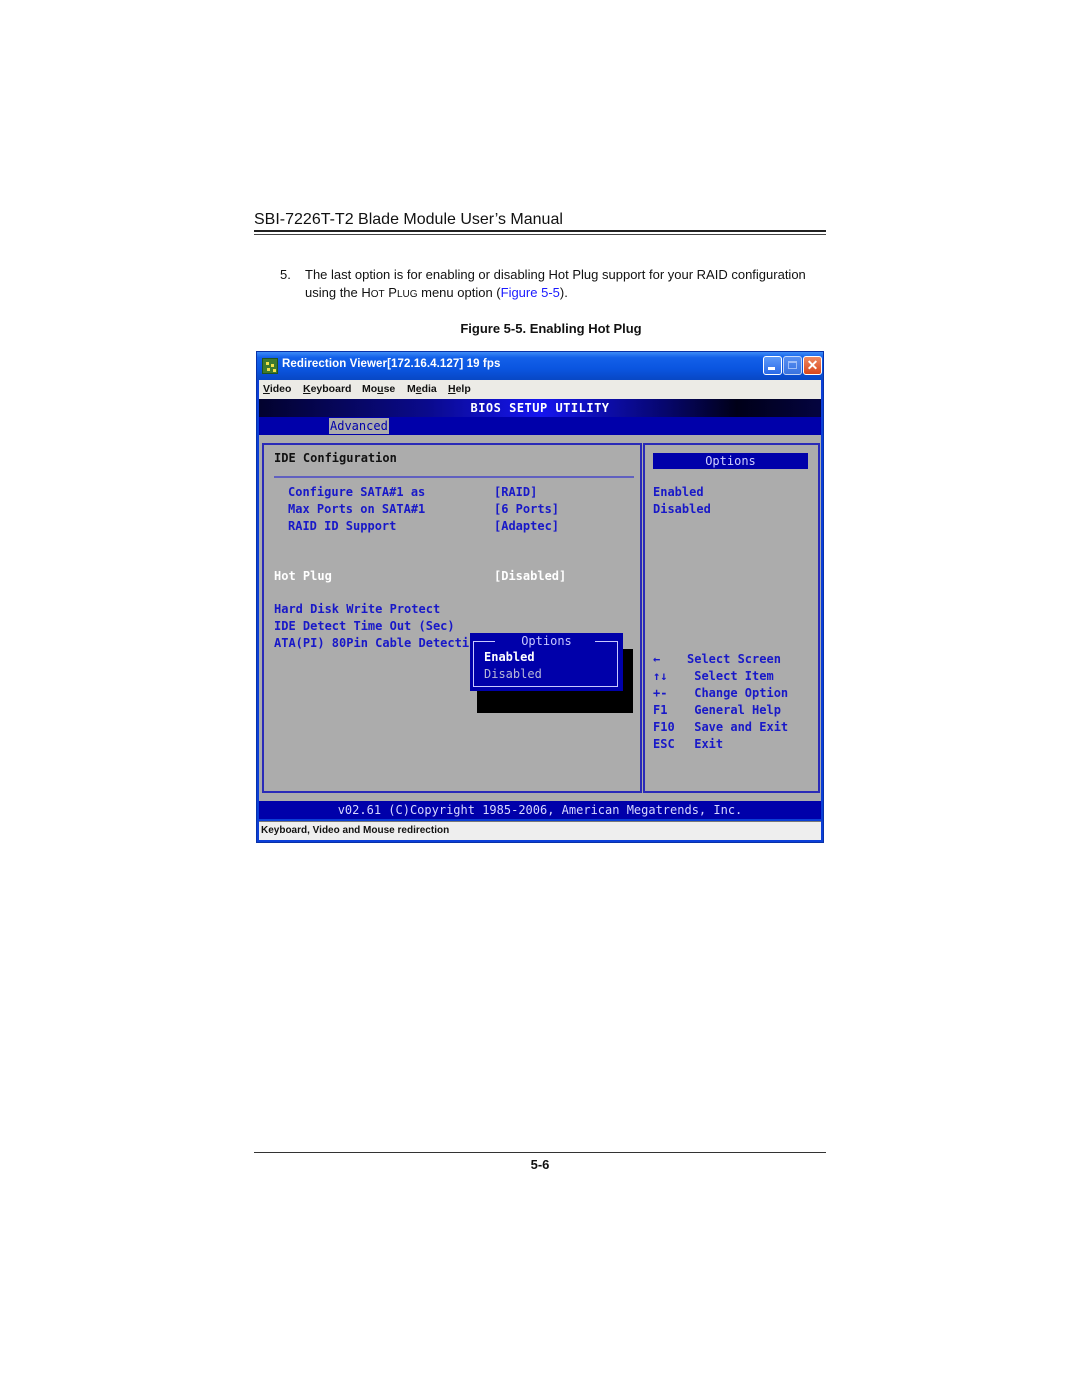 This screenshot has height=1397, width=1080. Describe the element at coordinates (657, 659) in the screenshot. I see `key-hint-key: ←` at that location.